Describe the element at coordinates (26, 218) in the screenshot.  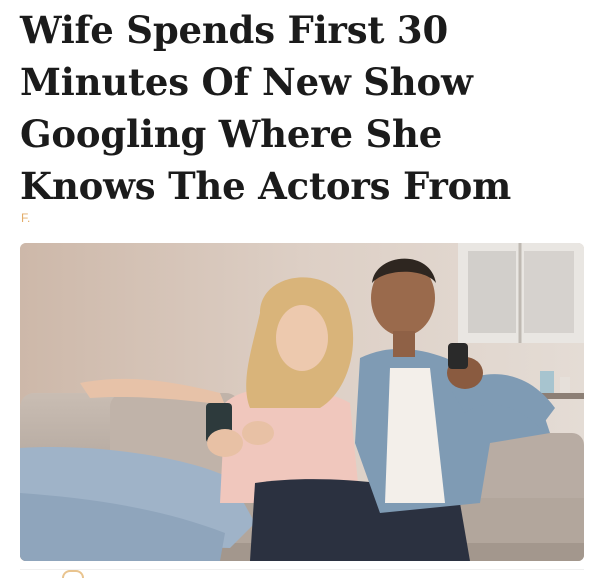
I see `article-byline: F.` at that location.